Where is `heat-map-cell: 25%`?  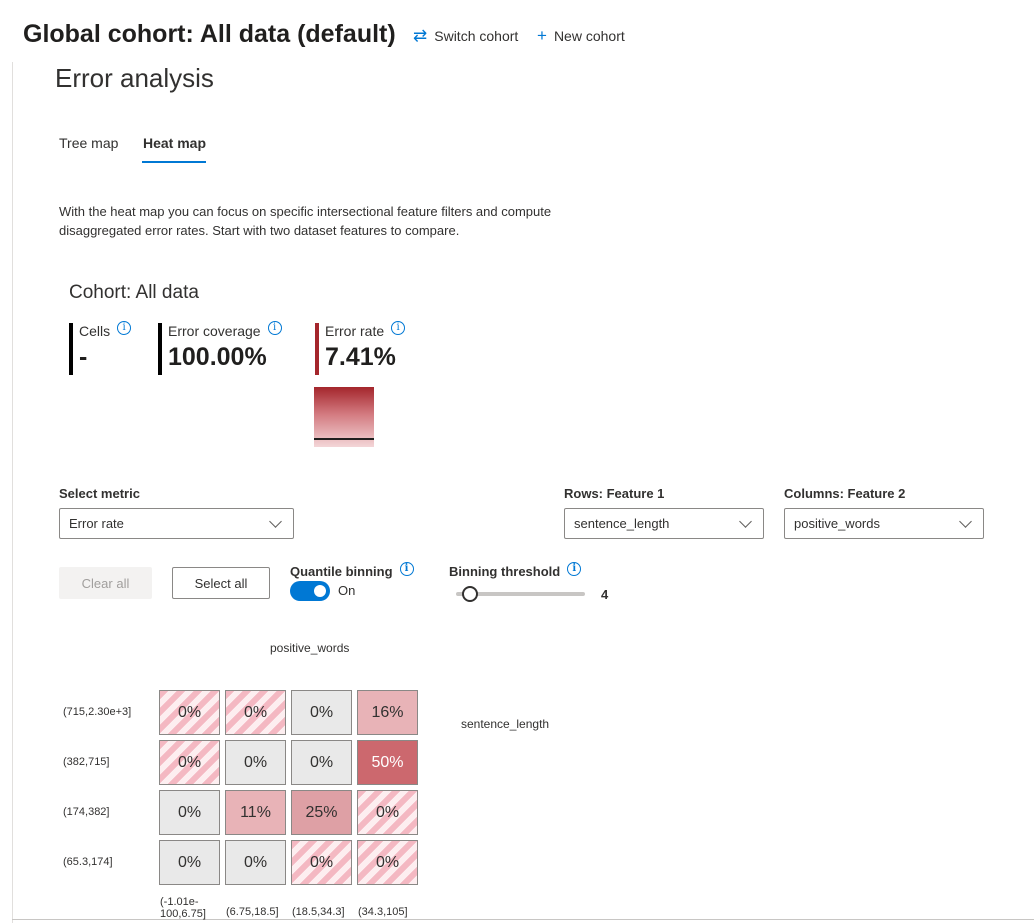
heat-map-cell: 25% is located at coordinates (321, 812).